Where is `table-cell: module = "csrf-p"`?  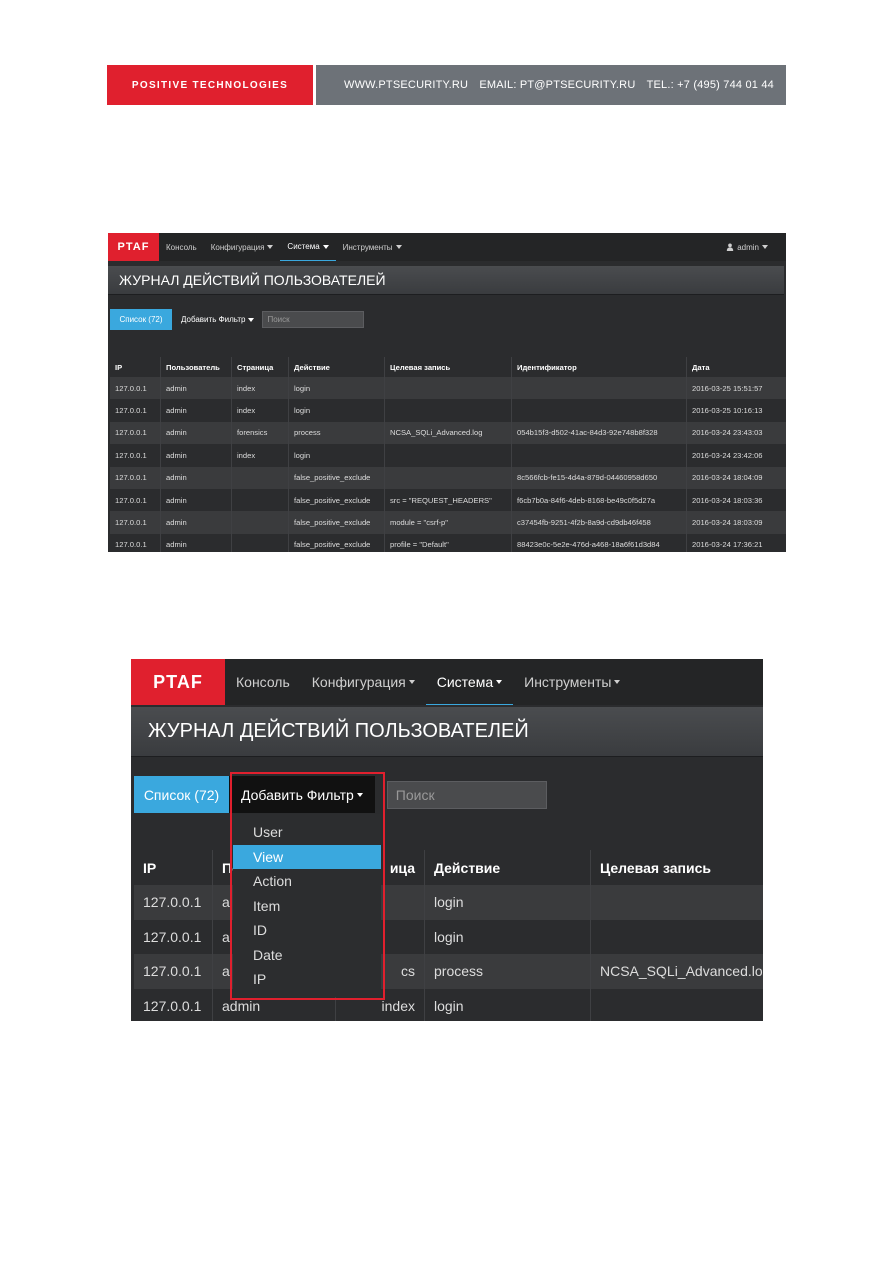
table-cell: module = "csrf-p" is located at coordinates (448, 522).